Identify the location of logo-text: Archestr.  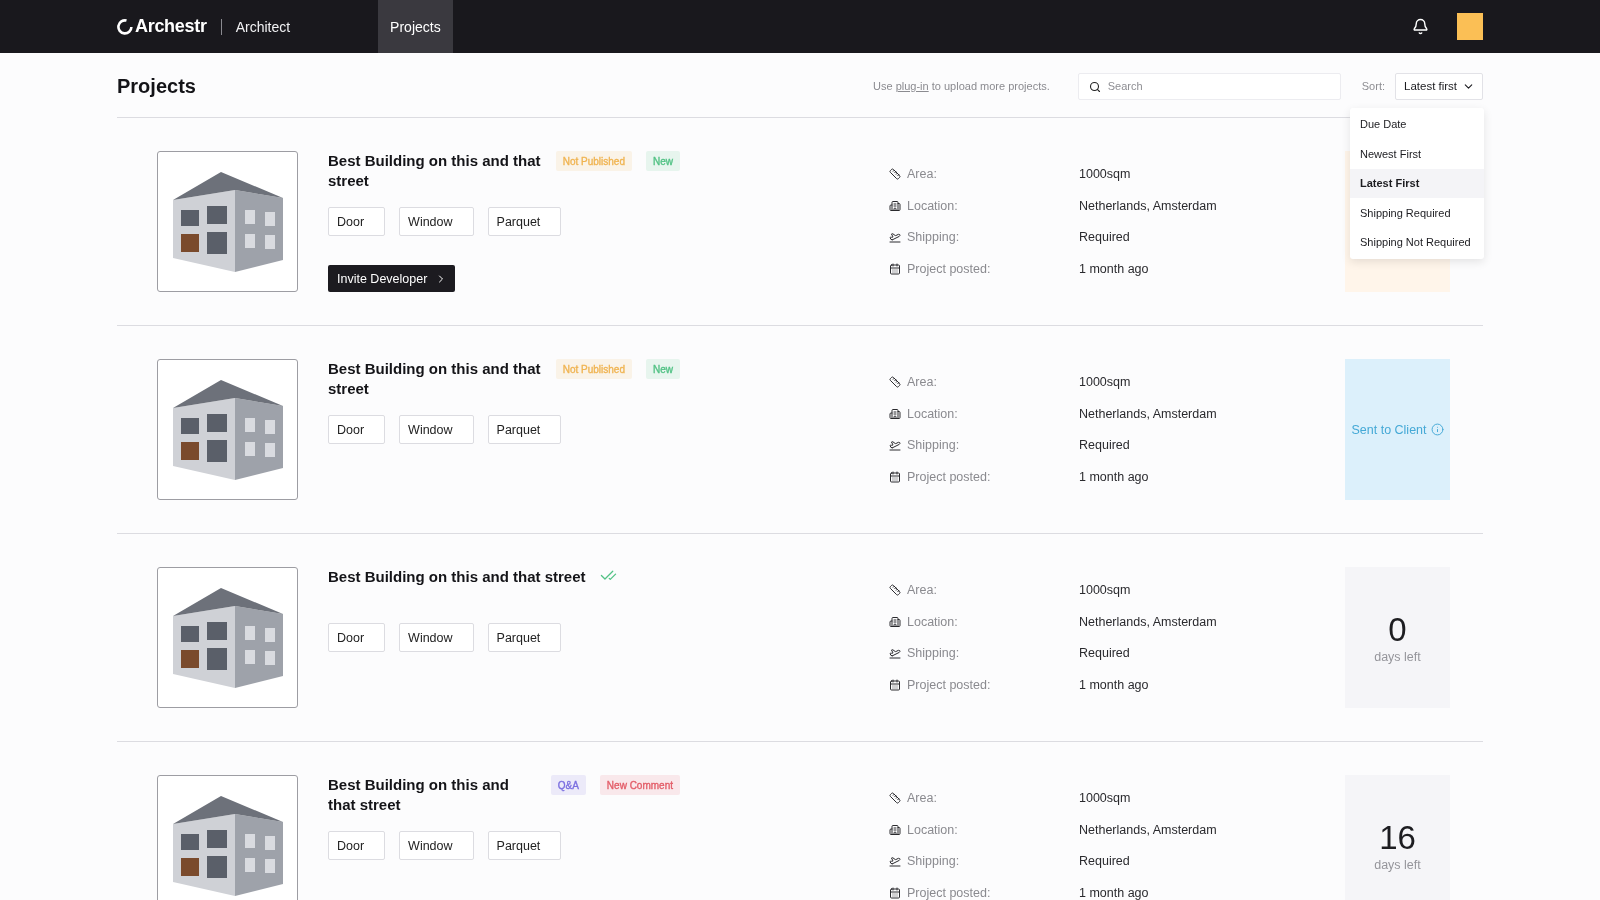
(171, 26).